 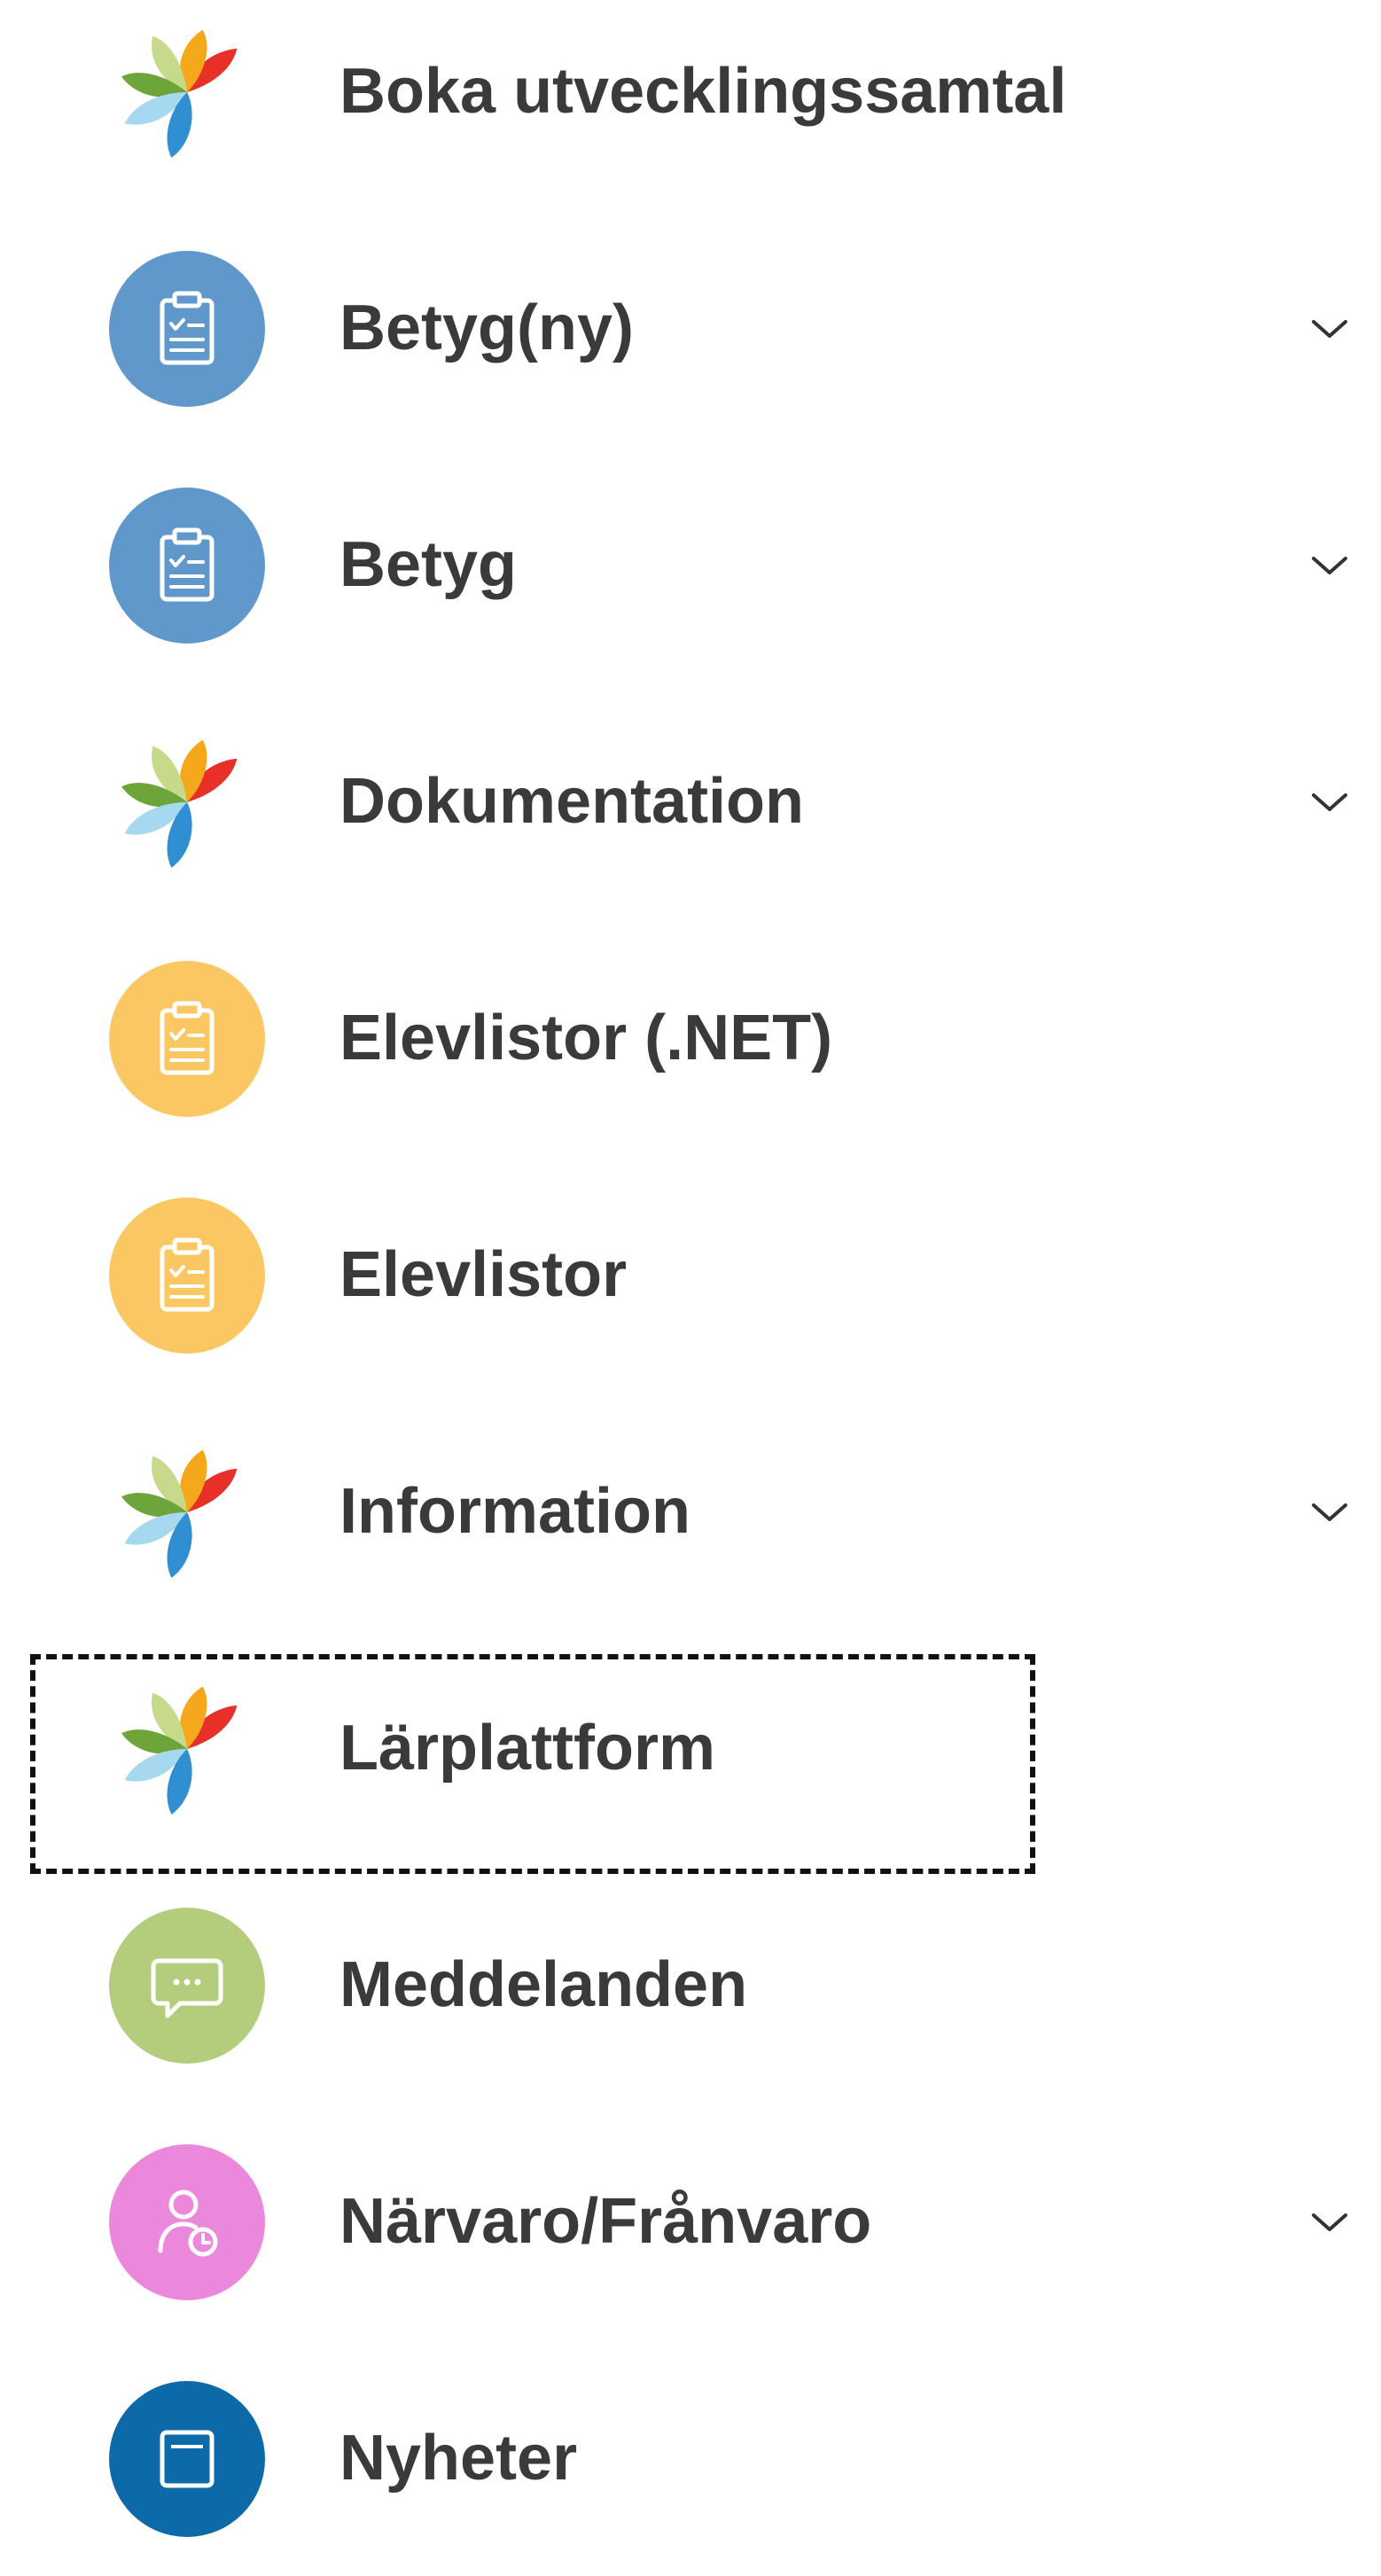 I want to click on menu-item-boka-utvecklingssamtal: Boka utvecklingssamtal, so click(x=690, y=104).